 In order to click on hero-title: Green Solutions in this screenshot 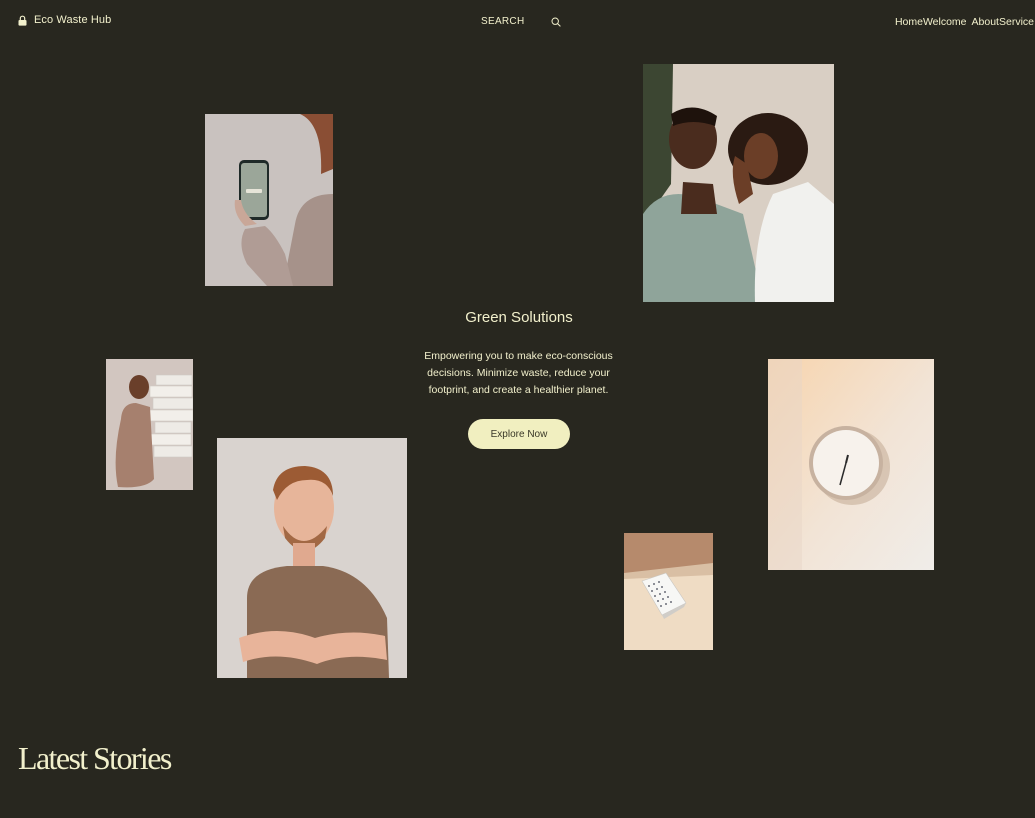, I will do `click(519, 317)`.